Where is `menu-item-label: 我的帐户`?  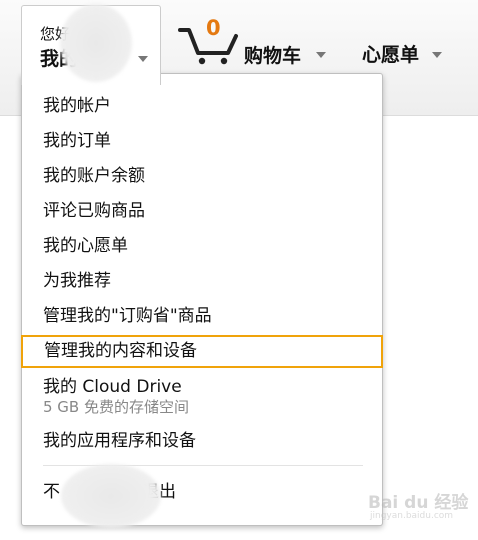 menu-item-label: 我的帐户 is located at coordinates (77, 106).